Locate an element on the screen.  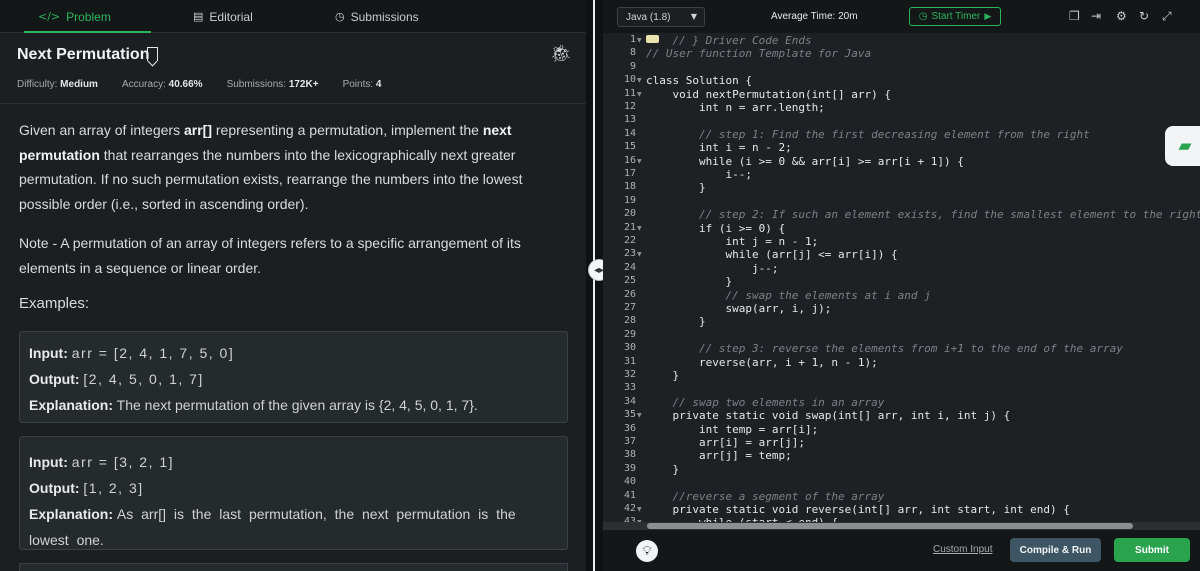
code-line: j--; is located at coordinates (712, 268).